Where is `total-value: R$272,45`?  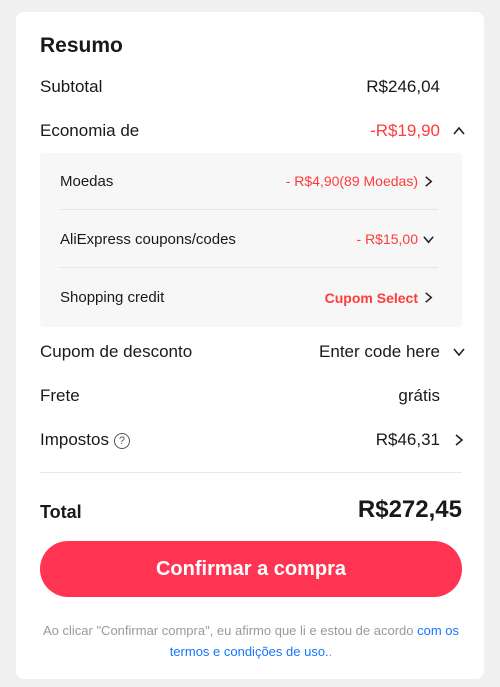 total-value: R$272,45 is located at coordinates (409, 509).